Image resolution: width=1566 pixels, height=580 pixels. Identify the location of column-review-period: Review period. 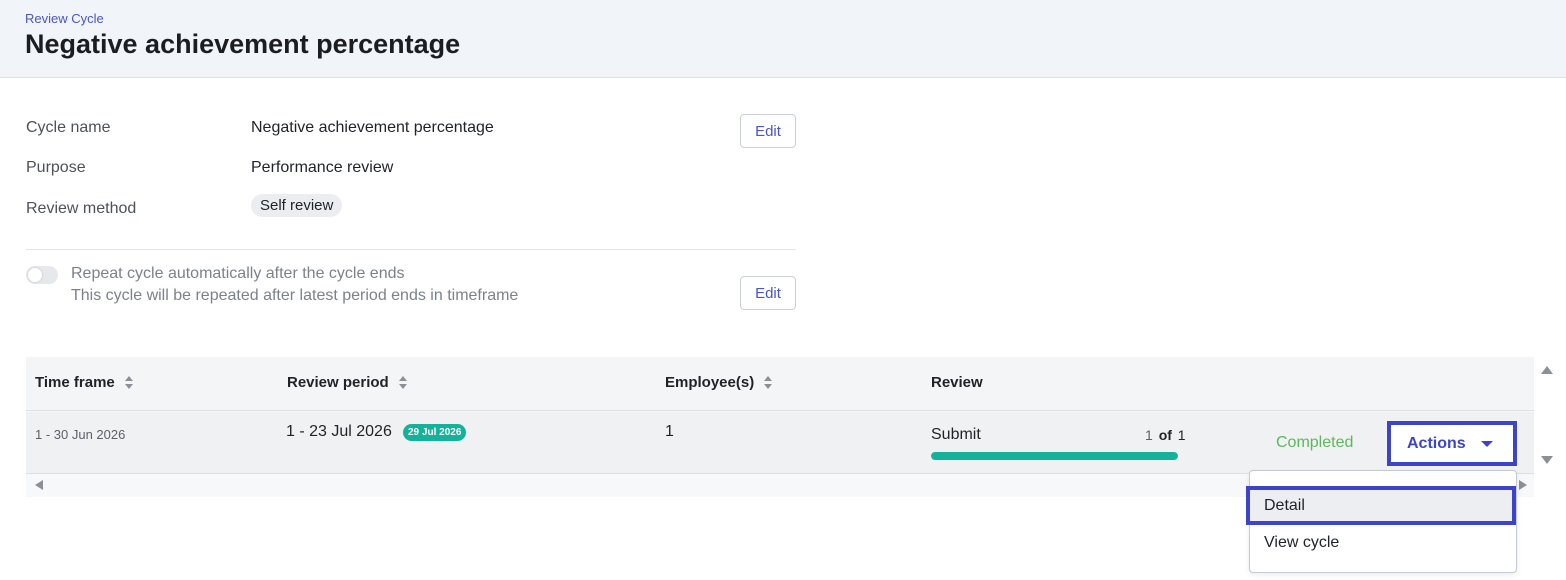
(347, 382).